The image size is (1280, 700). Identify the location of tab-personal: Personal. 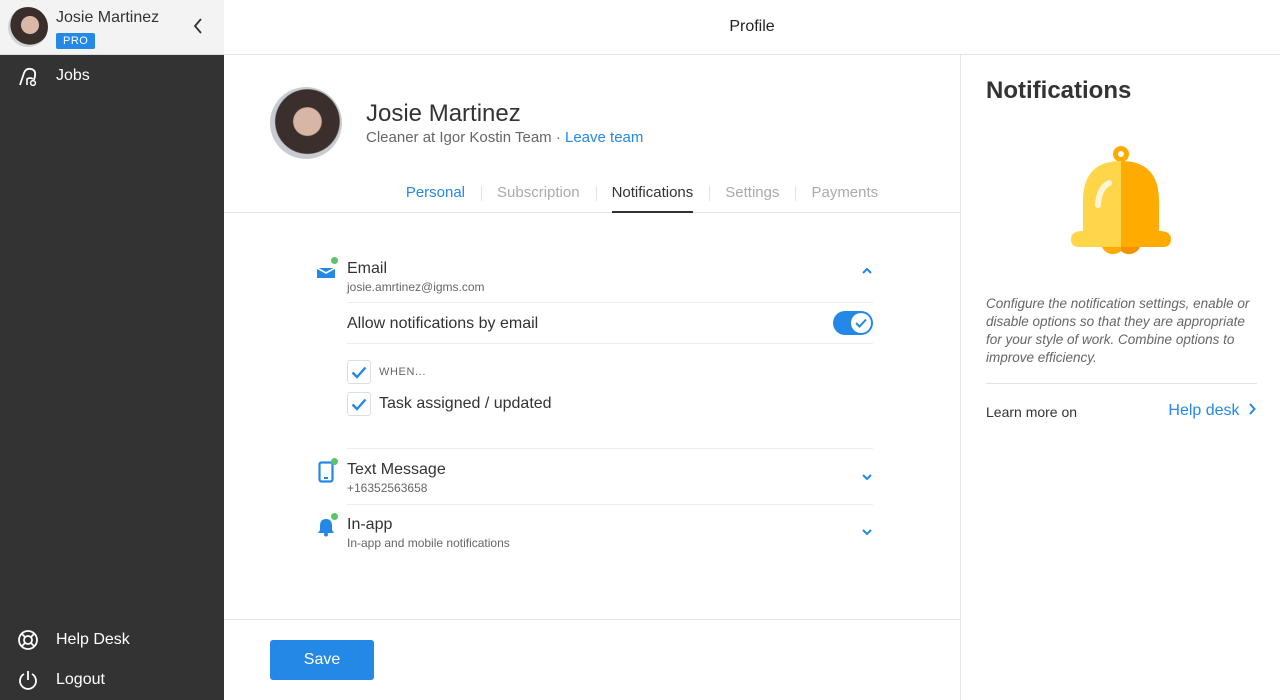
(435, 197).